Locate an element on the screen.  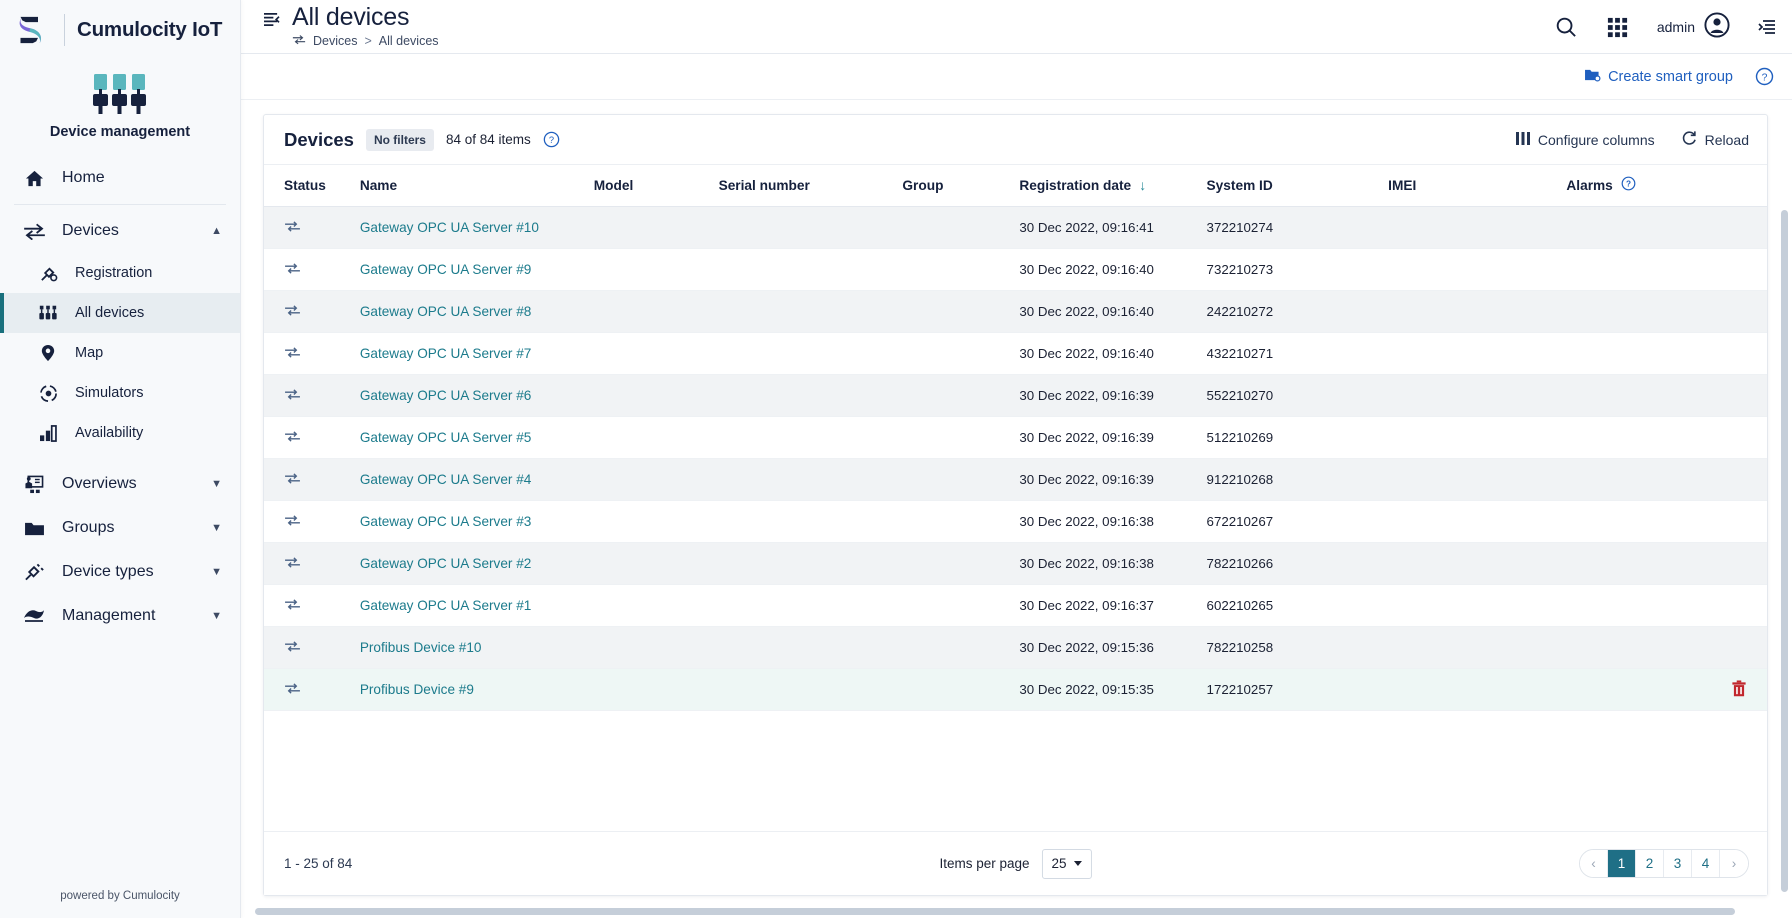
configure-columns-button: Configure columns is located at coordinates (1585, 139).